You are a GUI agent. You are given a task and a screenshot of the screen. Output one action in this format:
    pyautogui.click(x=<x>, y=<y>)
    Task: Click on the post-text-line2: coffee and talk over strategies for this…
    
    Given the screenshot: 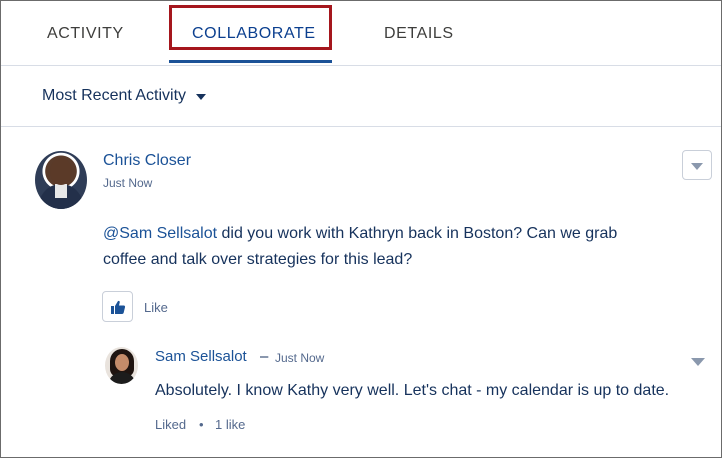 What is the action you would take?
    pyautogui.click(x=258, y=259)
    